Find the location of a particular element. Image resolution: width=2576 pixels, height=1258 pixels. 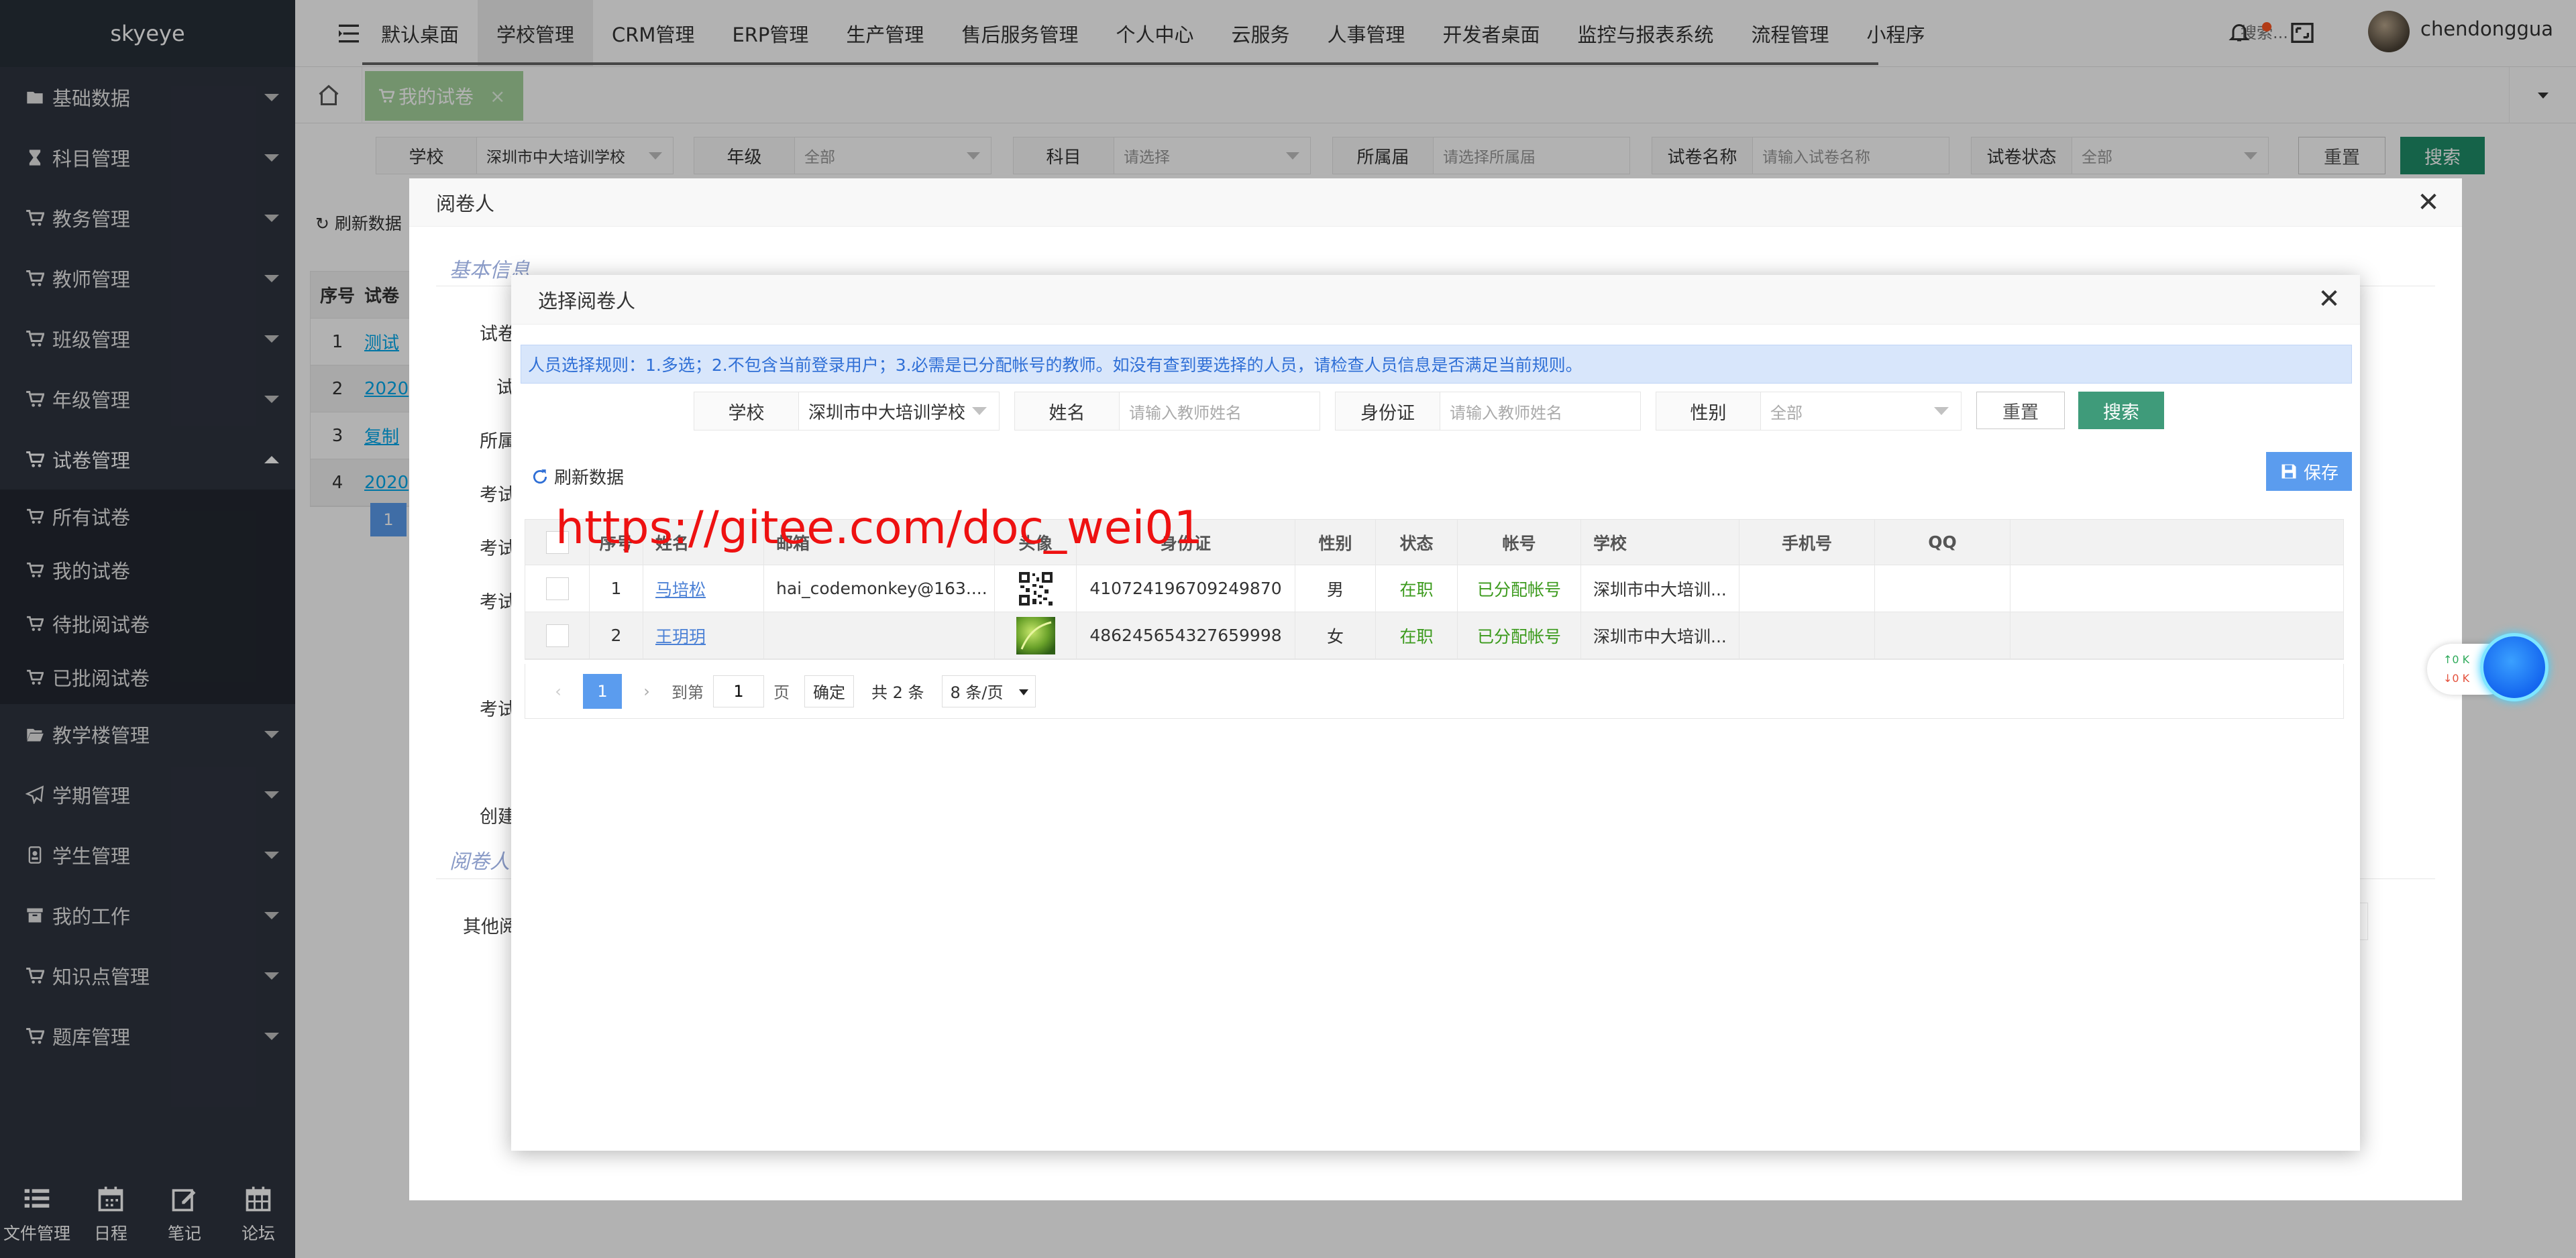

cell-gender: 女 is located at coordinates (1335, 635).